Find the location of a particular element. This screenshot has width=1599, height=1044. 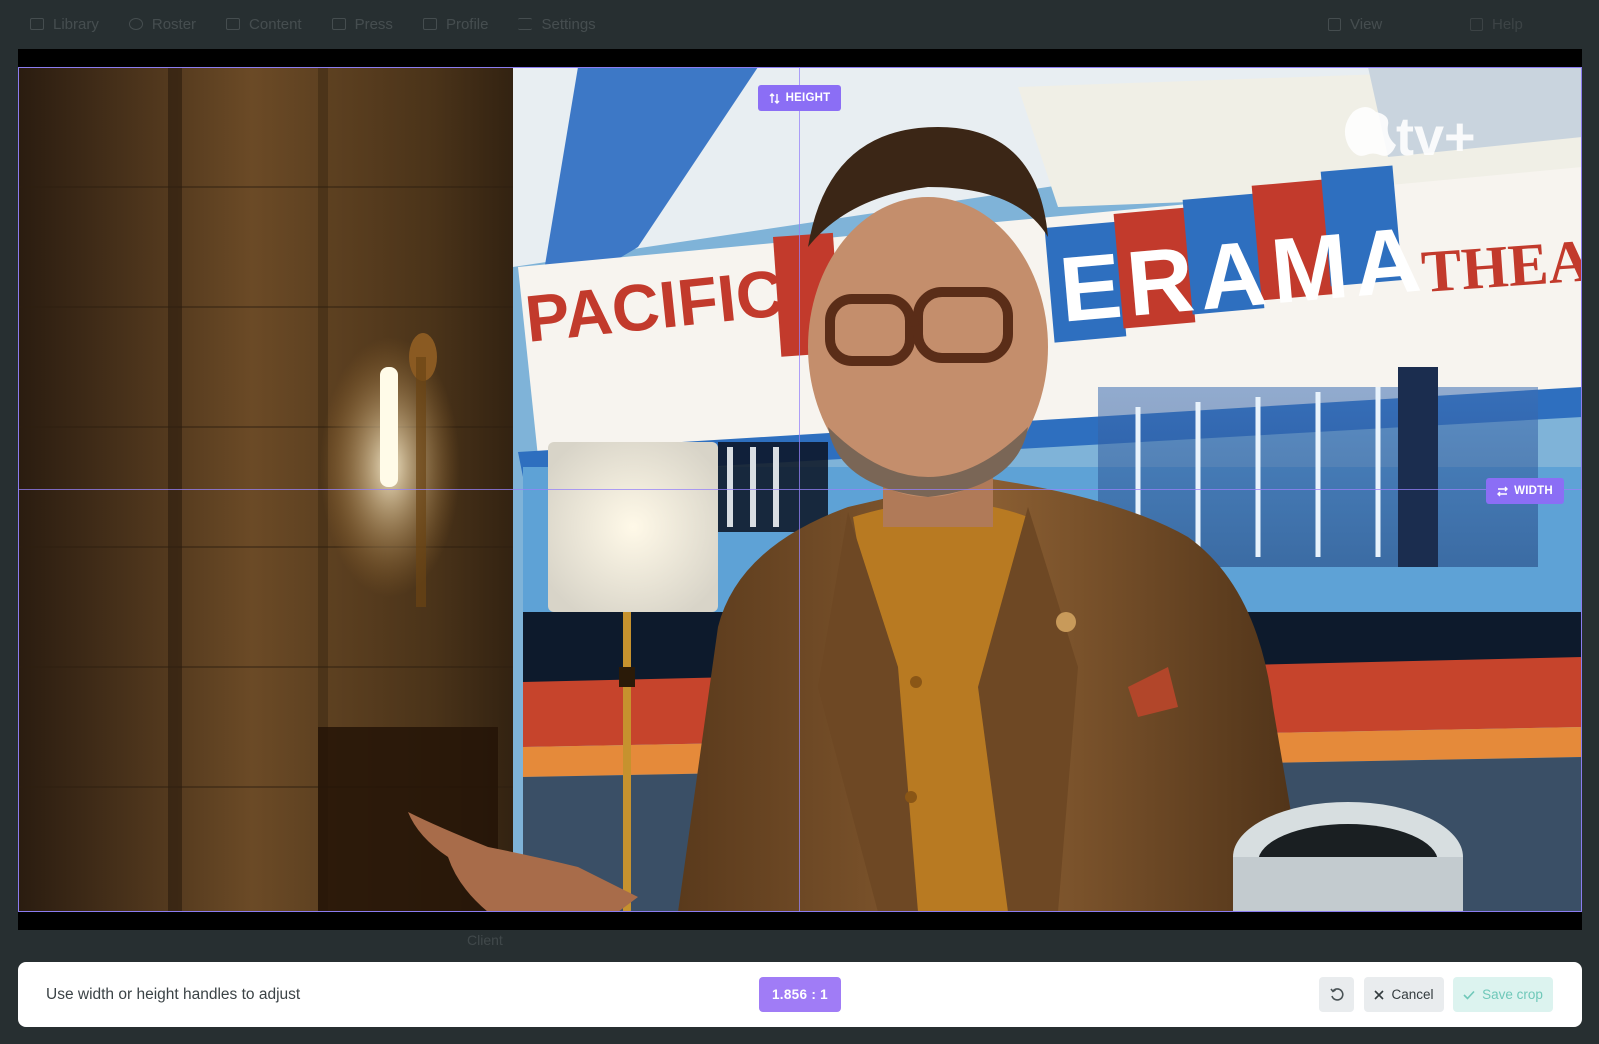

horizontal-guide is located at coordinates (800, 489).